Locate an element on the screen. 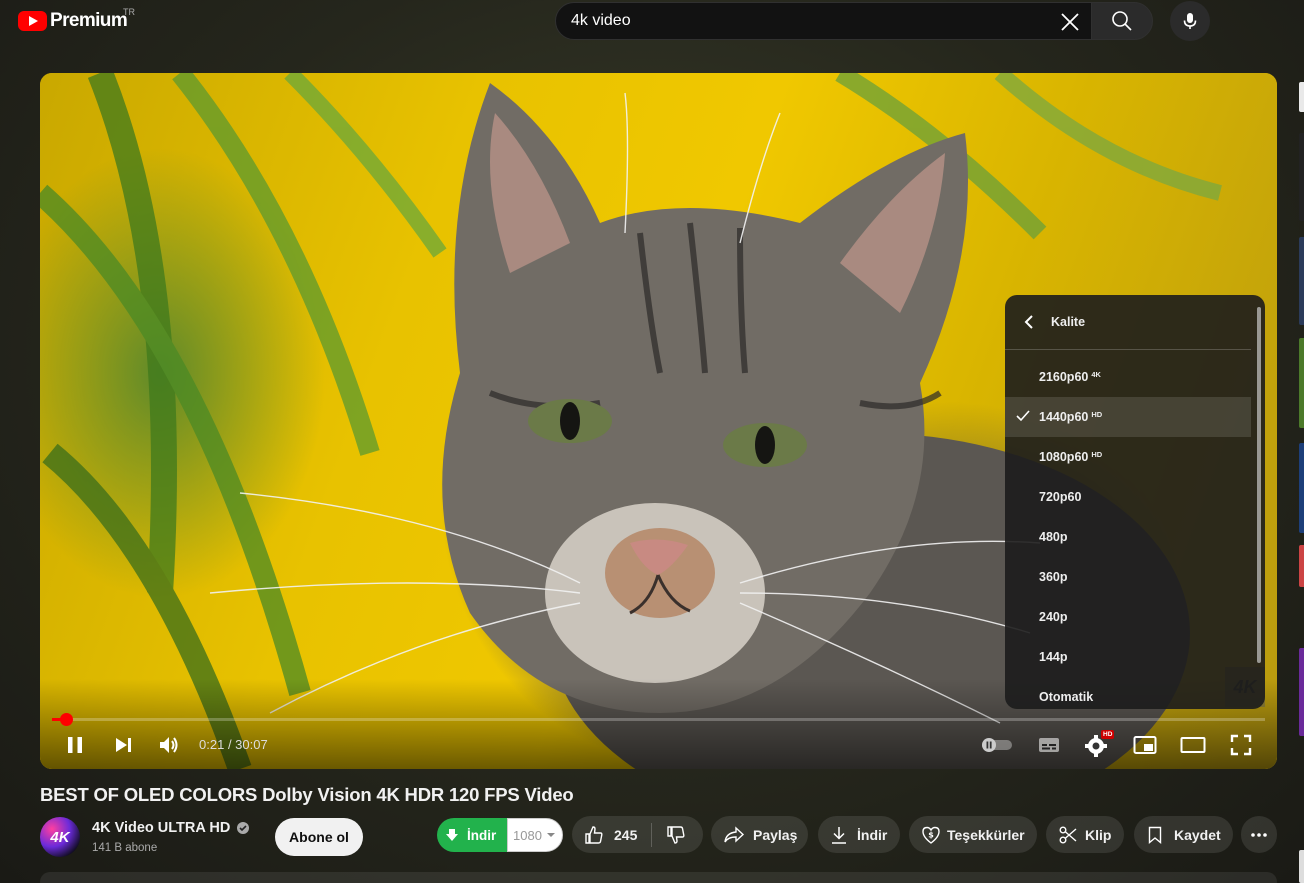  clip-button: Klip is located at coordinates (1085, 834).